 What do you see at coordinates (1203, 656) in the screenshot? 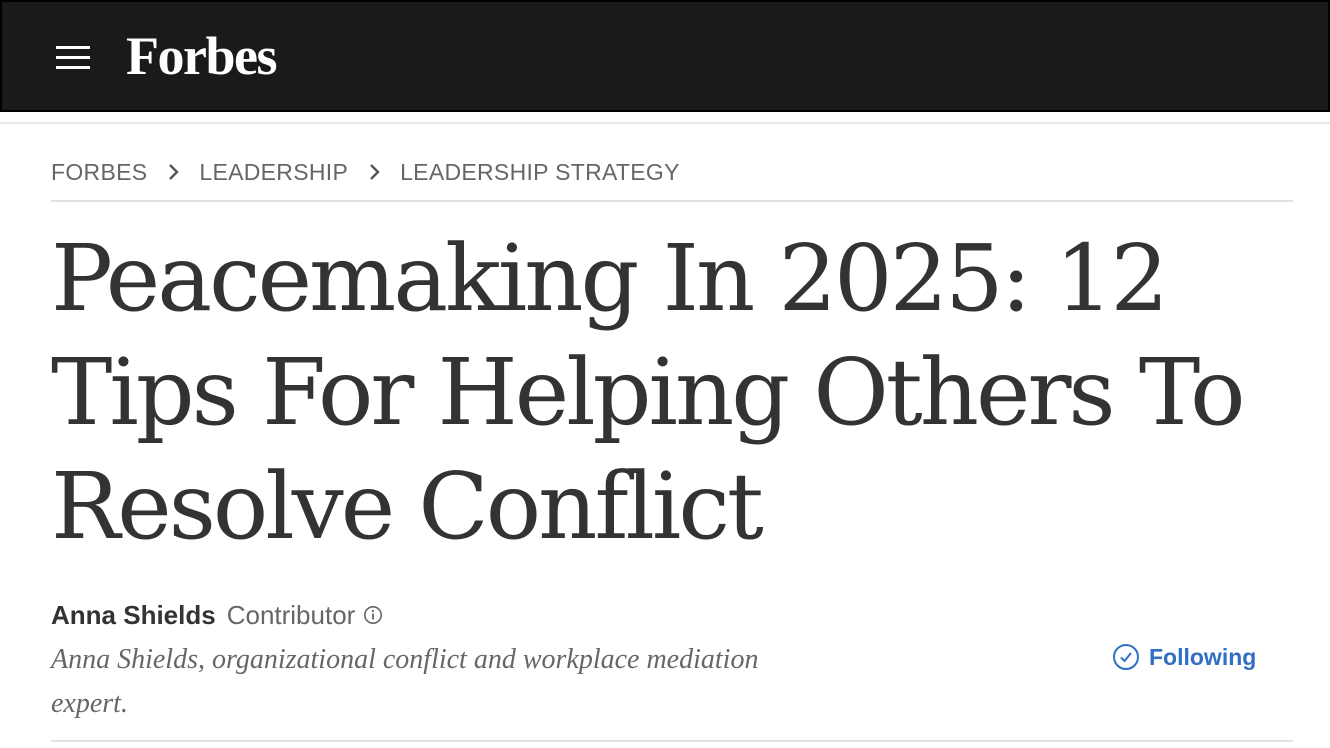
I see `following-label: Following` at bounding box center [1203, 656].